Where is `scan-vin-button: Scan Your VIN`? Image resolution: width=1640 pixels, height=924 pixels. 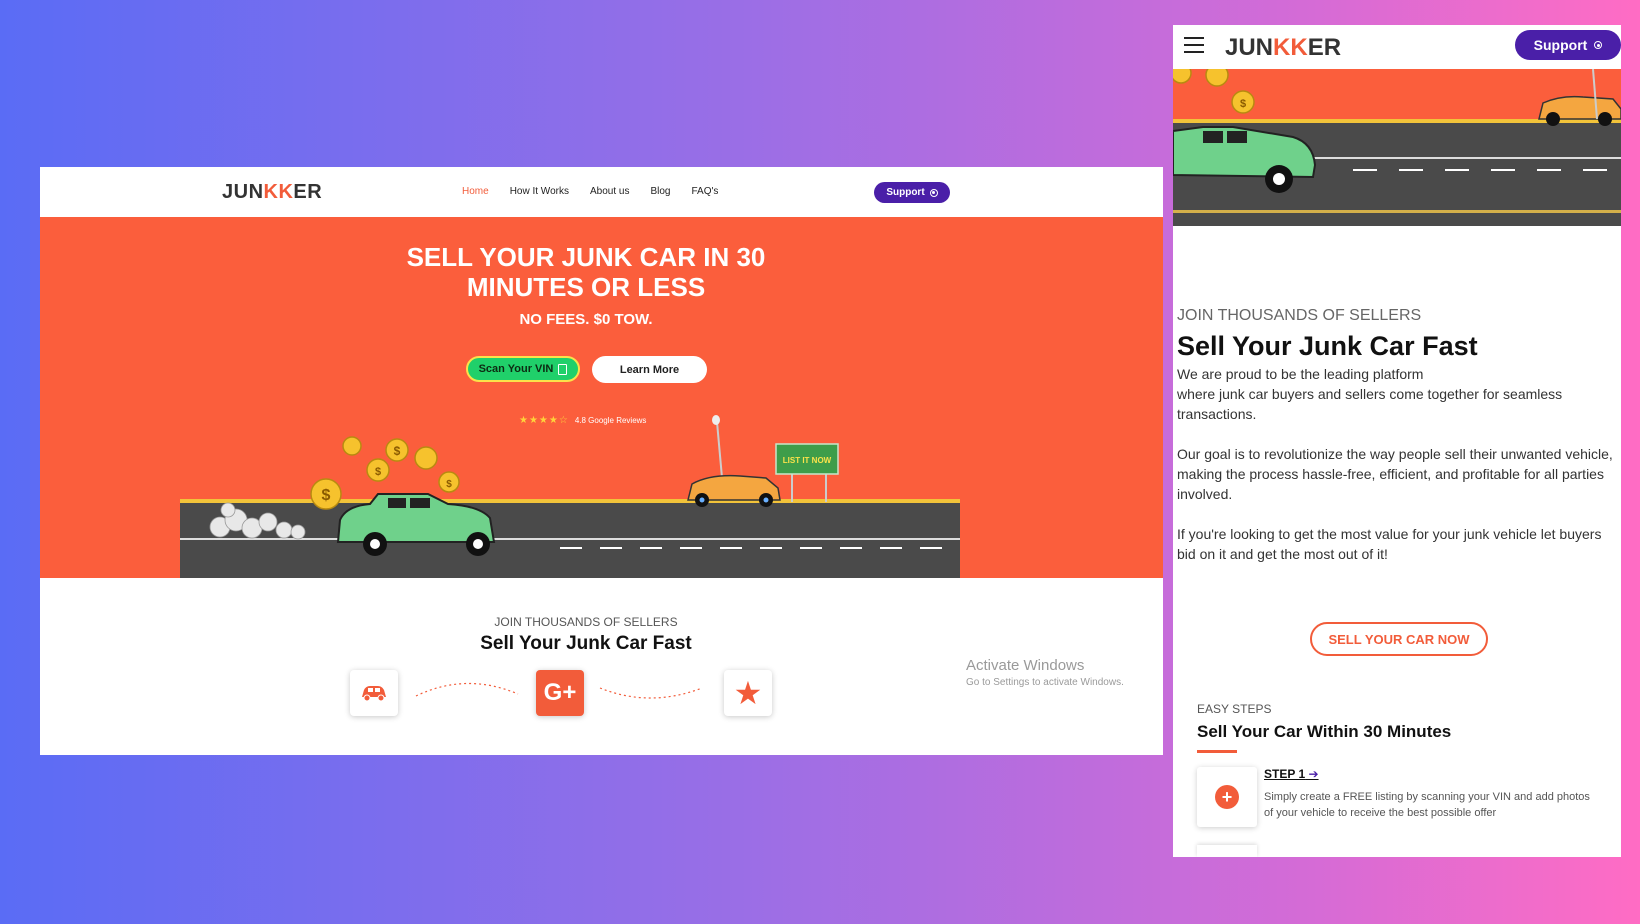 scan-vin-button: Scan Your VIN is located at coordinates (523, 369).